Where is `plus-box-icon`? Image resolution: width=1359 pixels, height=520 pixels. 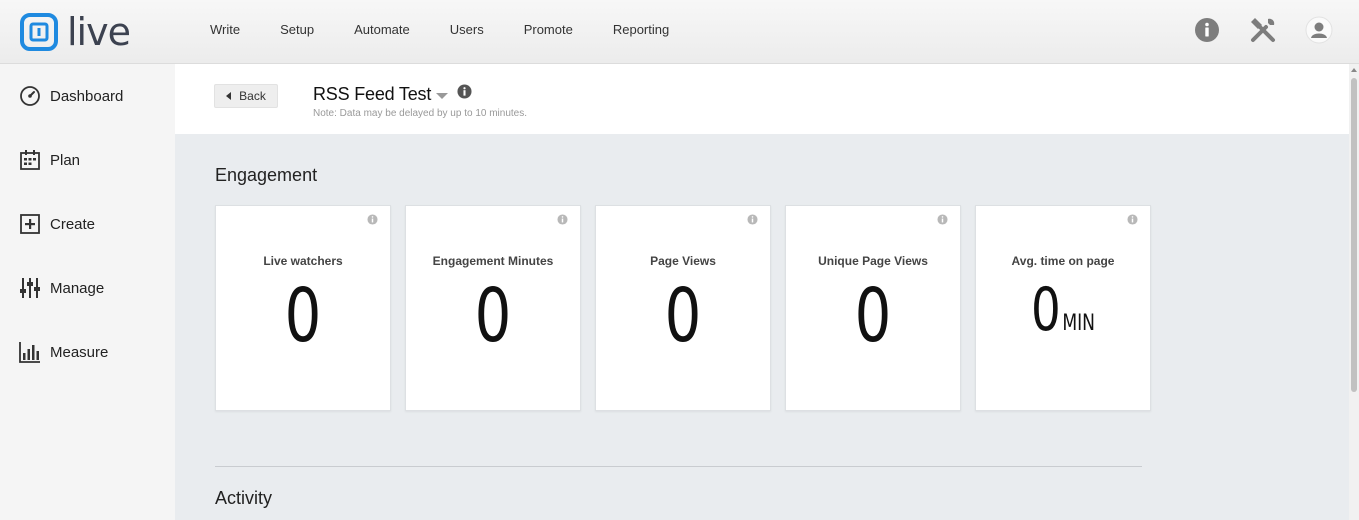 plus-box-icon is located at coordinates (30, 224).